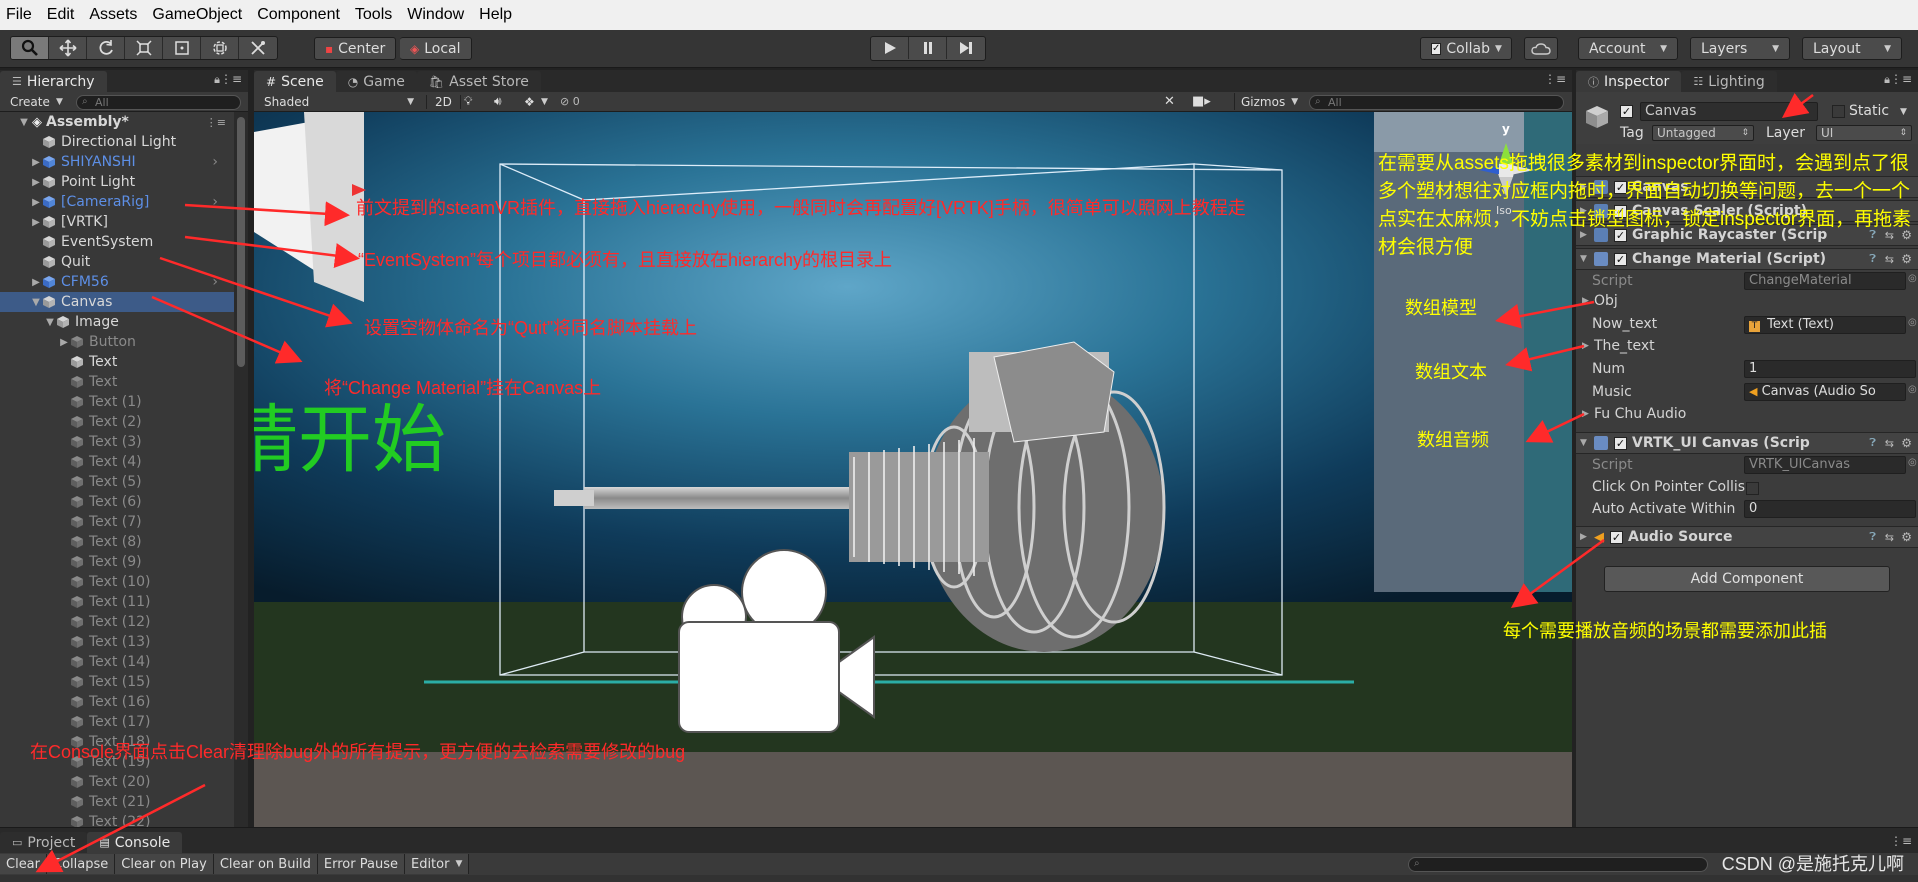 The width and height of the screenshot is (1918, 882). What do you see at coordinates (265, 864) in the screenshot?
I see `console-clear-on-build-button: Clear on Build` at bounding box center [265, 864].